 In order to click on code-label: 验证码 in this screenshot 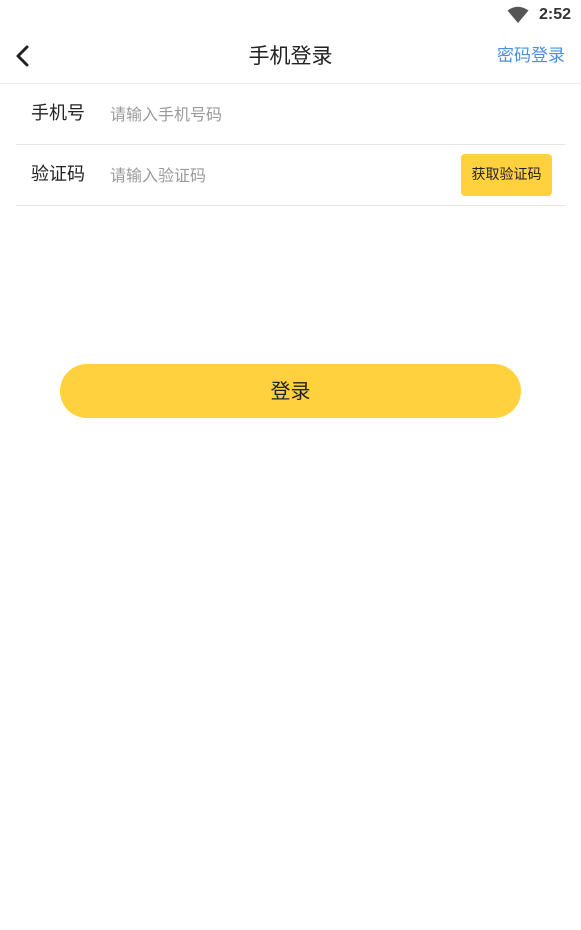, I will do `click(58, 174)`.